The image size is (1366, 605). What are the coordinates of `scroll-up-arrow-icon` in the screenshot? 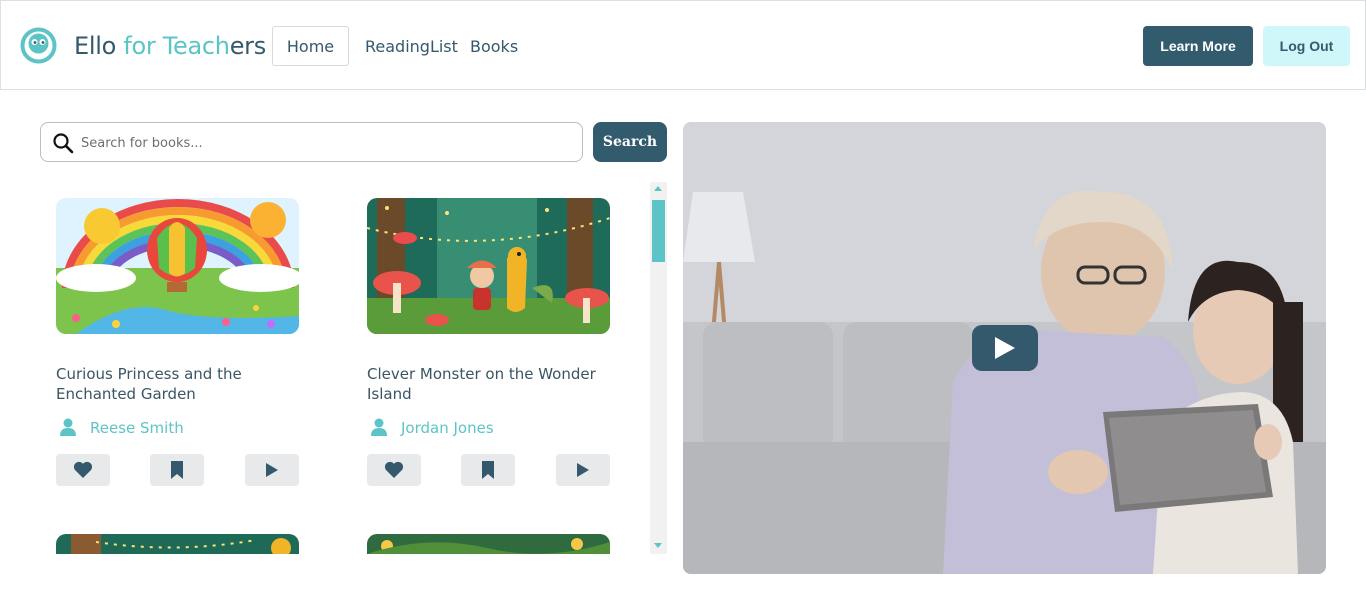 It's located at (658, 188).